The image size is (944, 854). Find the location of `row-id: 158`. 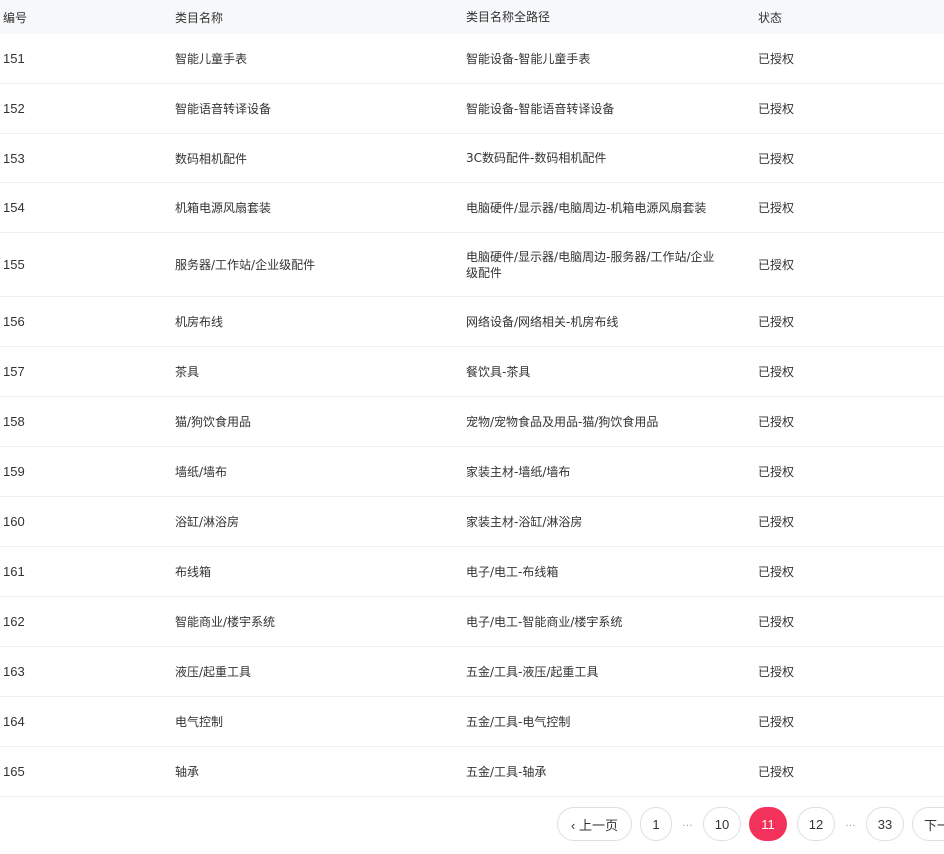

row-id: 158 is located at coordinates (14, 421).